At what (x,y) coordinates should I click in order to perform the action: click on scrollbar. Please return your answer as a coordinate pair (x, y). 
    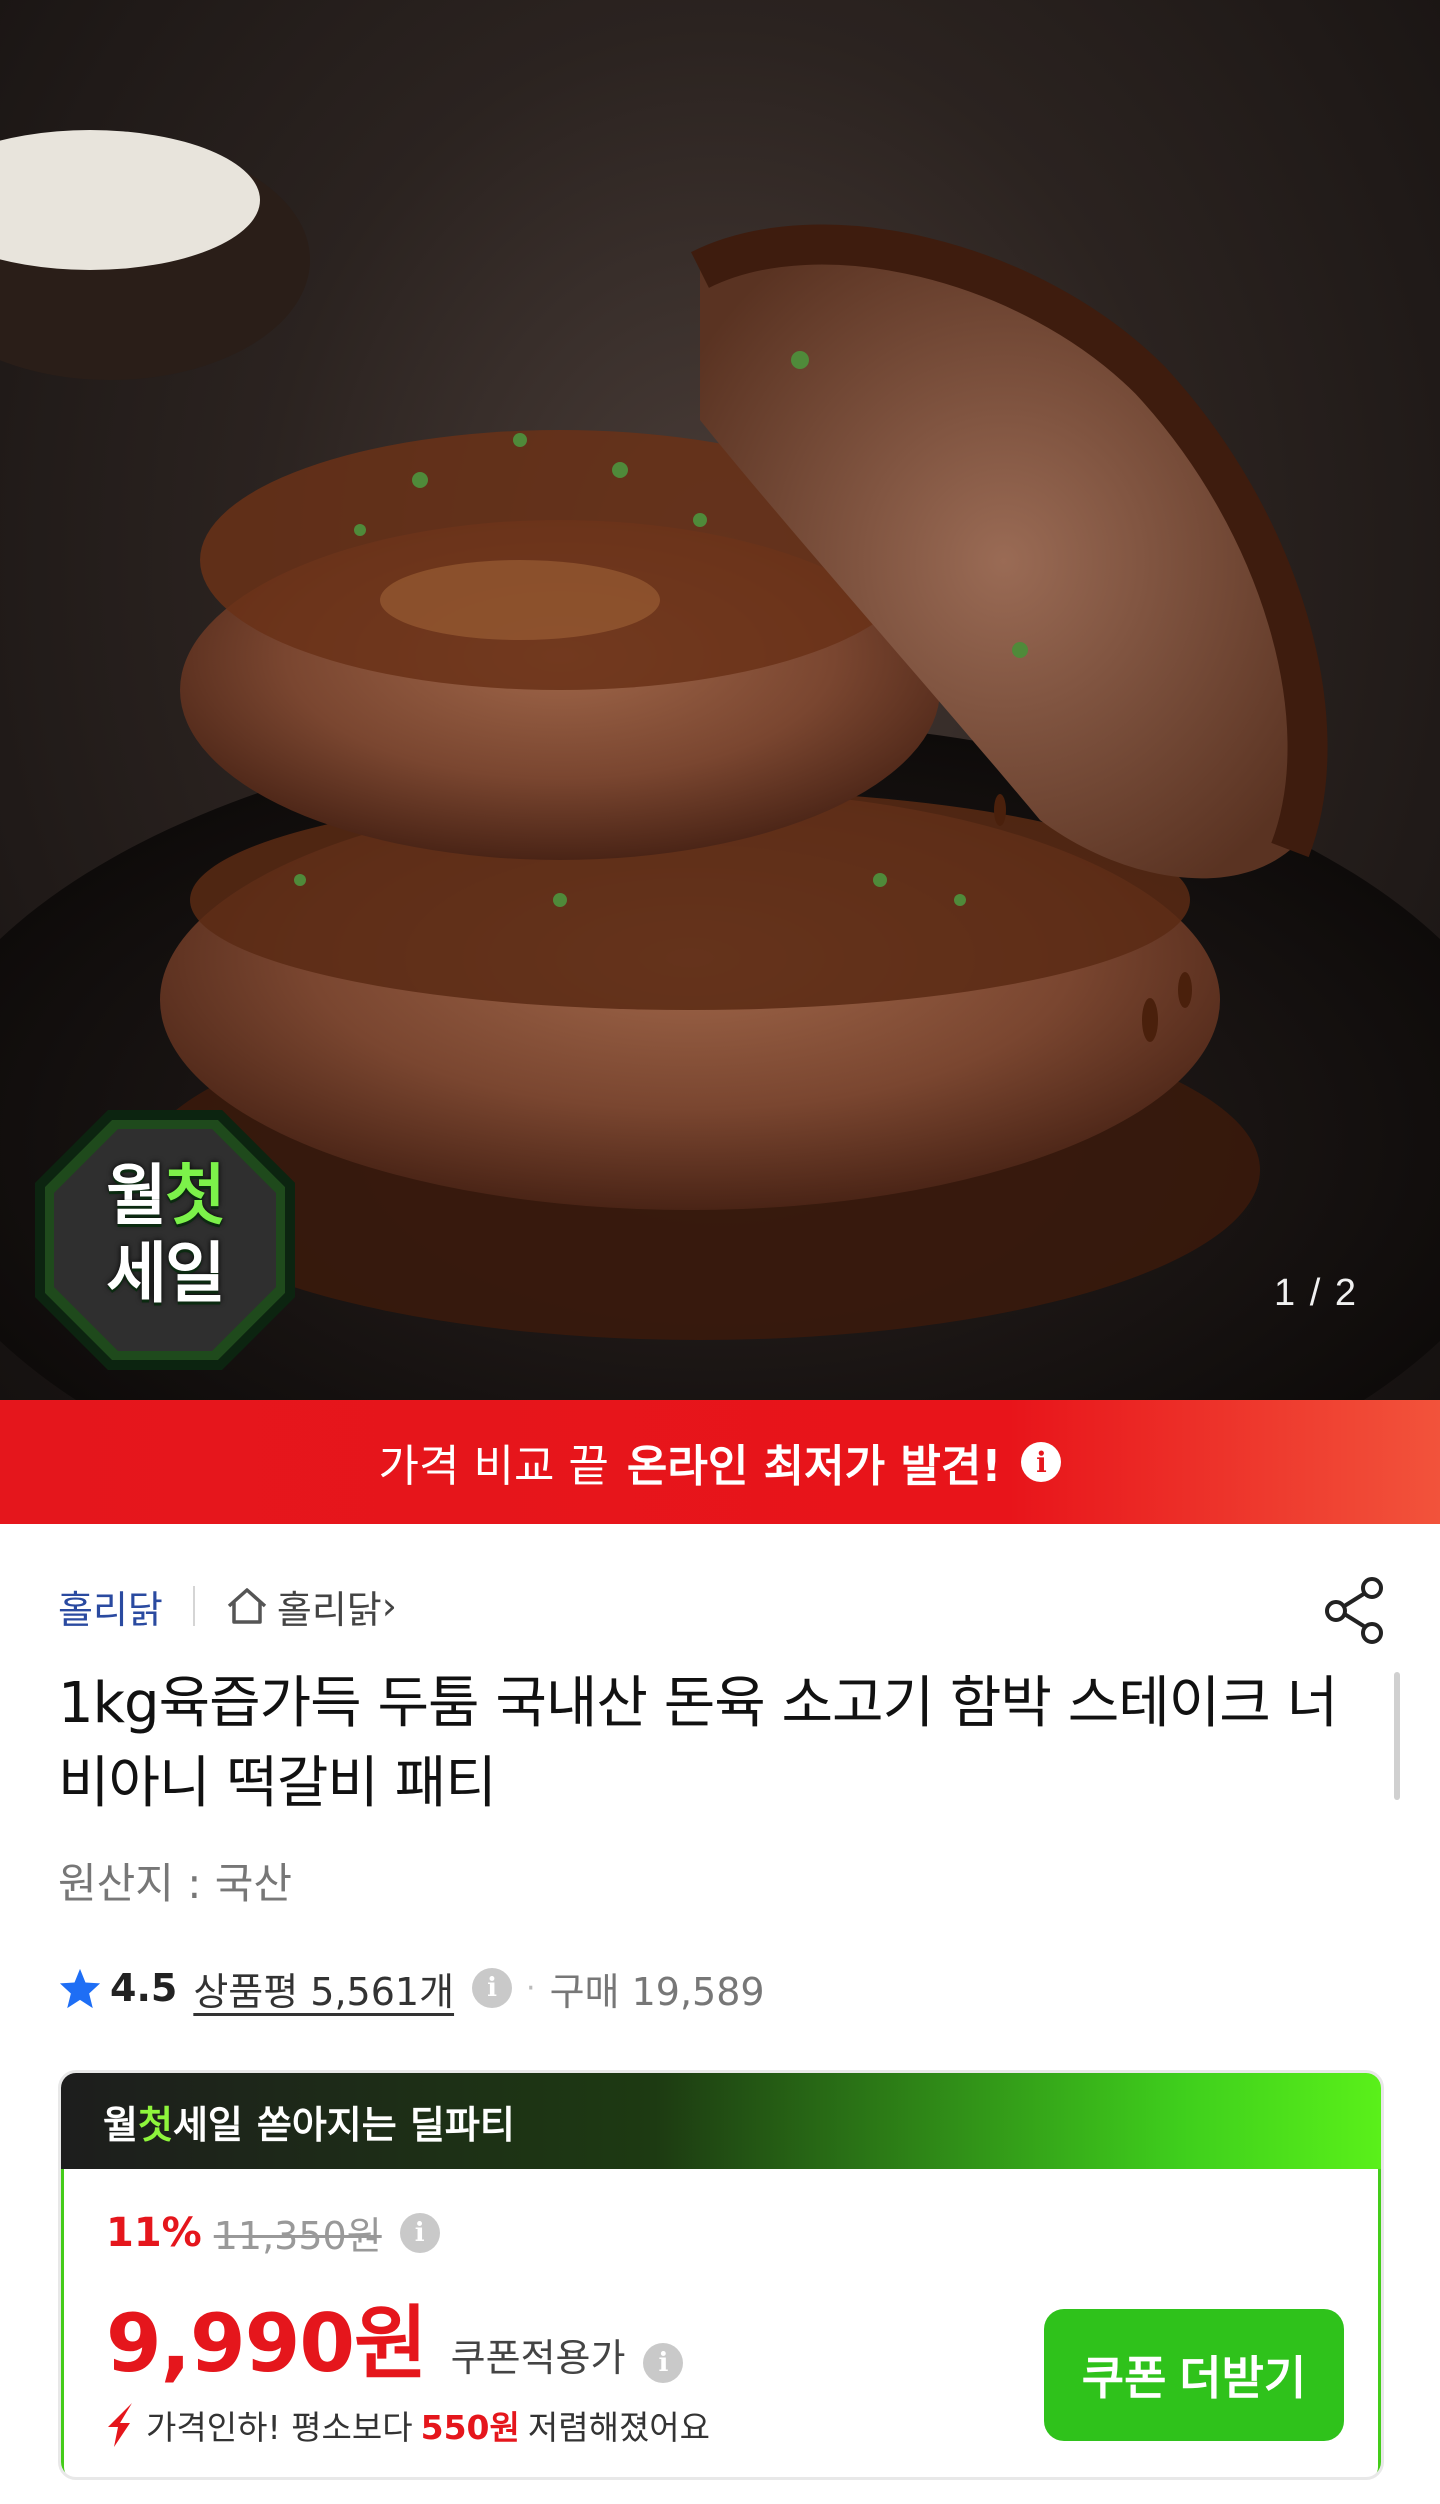
    Looking at the image, I should click on (1397, 1736).